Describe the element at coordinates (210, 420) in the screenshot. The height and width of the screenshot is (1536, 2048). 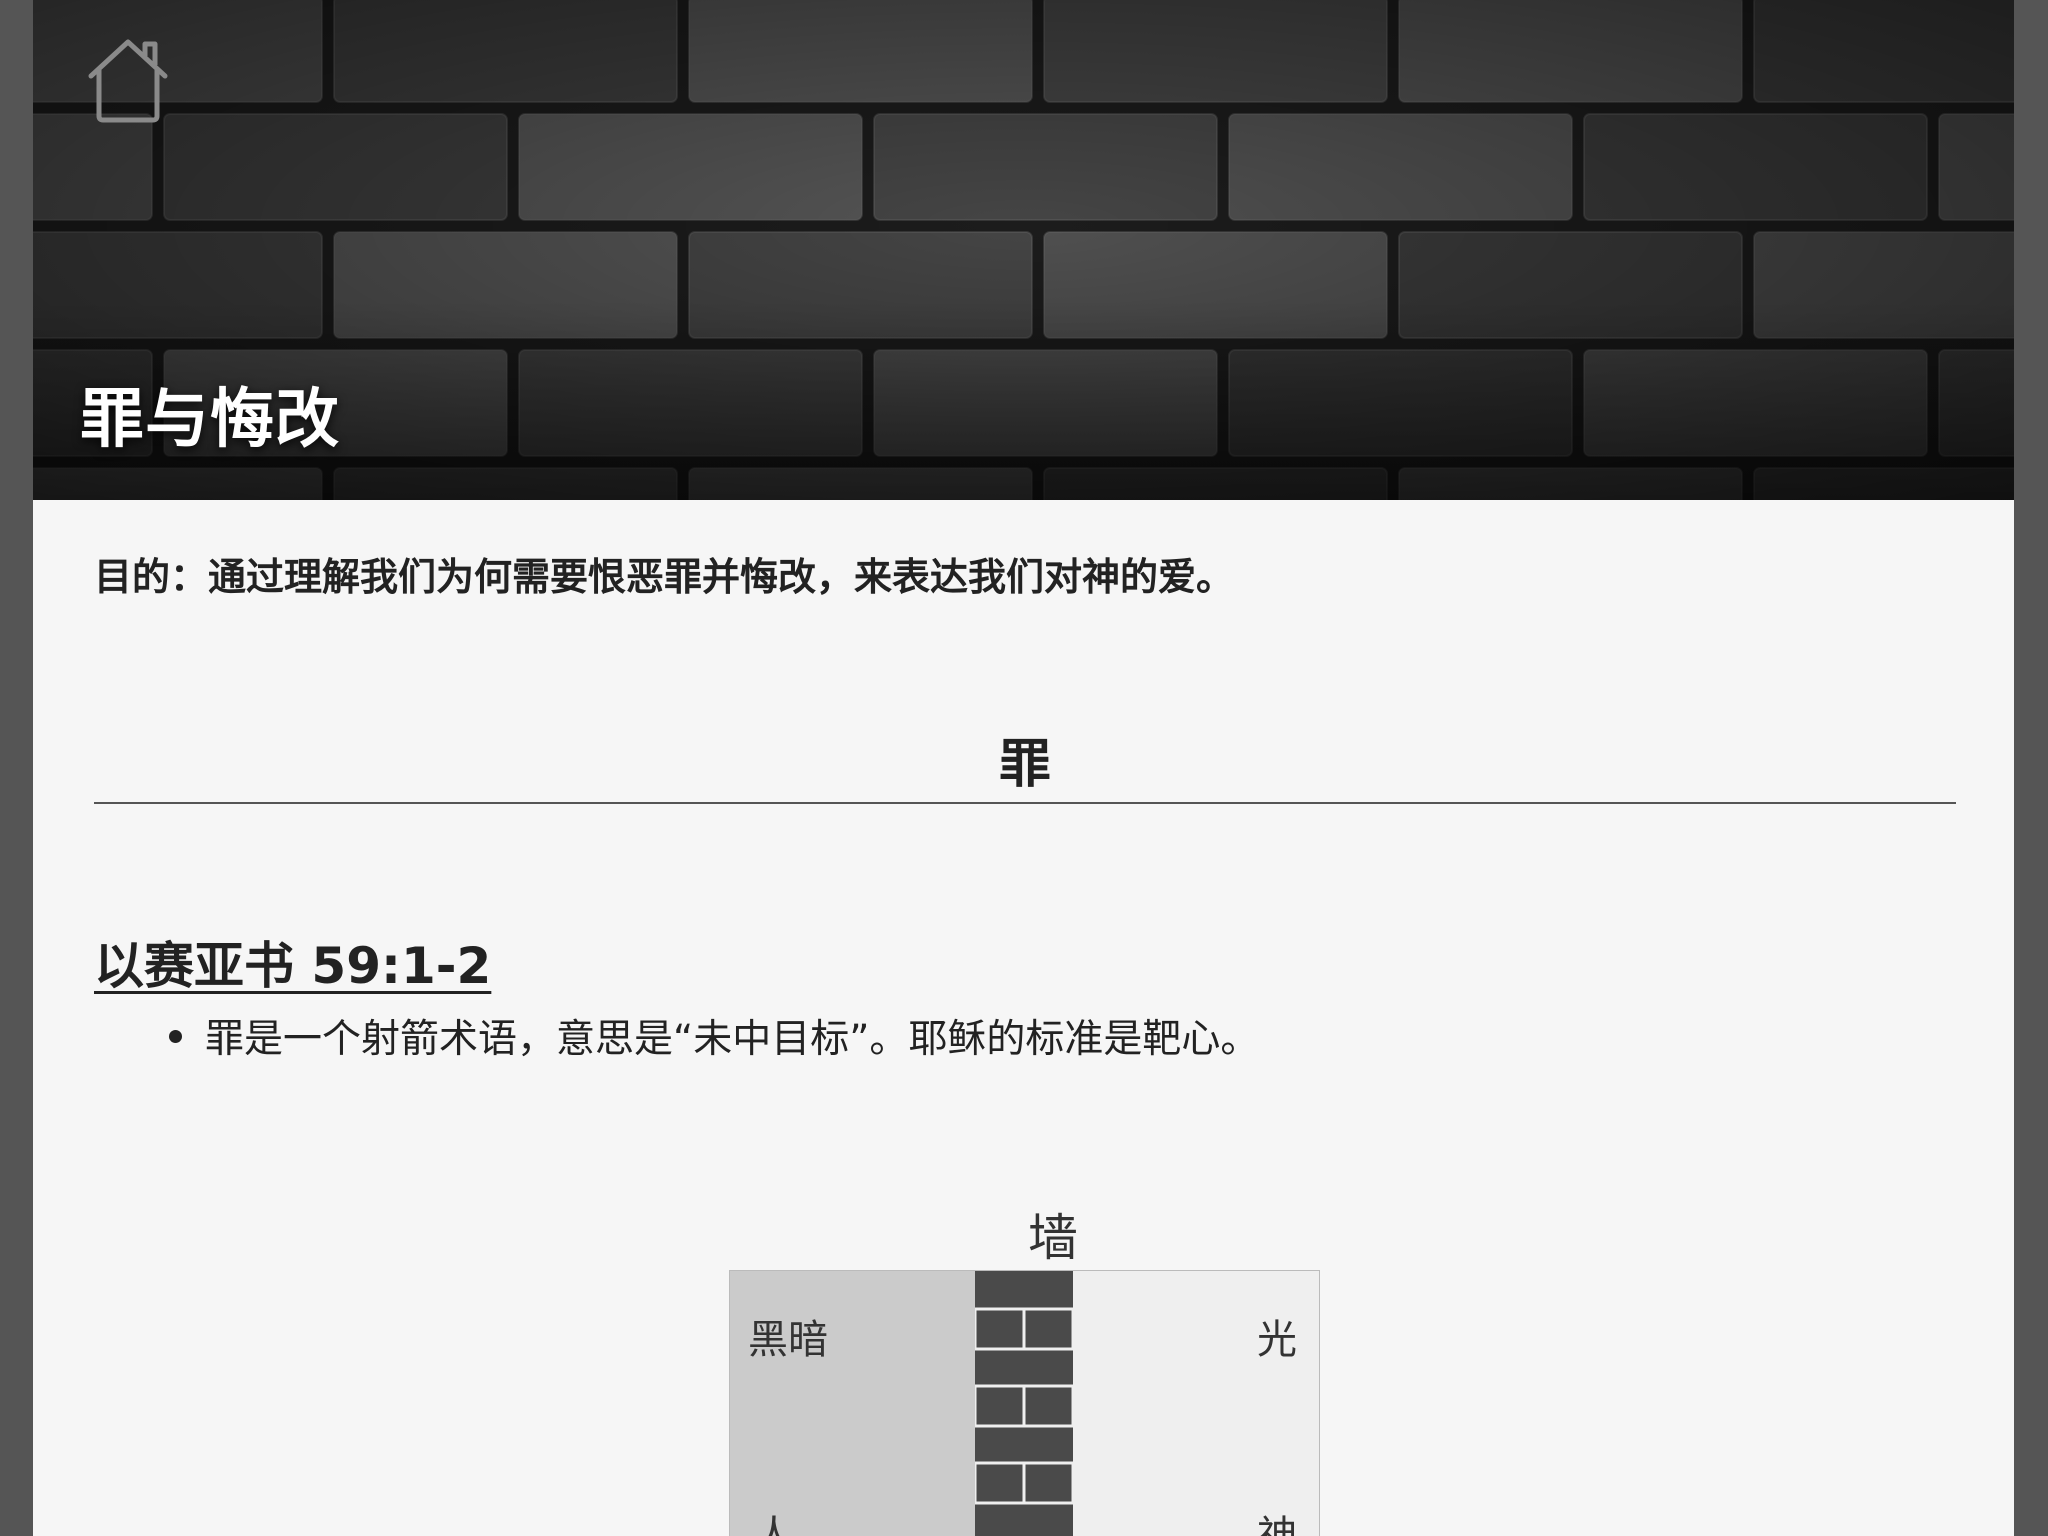
I see `page-title: 罪与悔改` at that location.